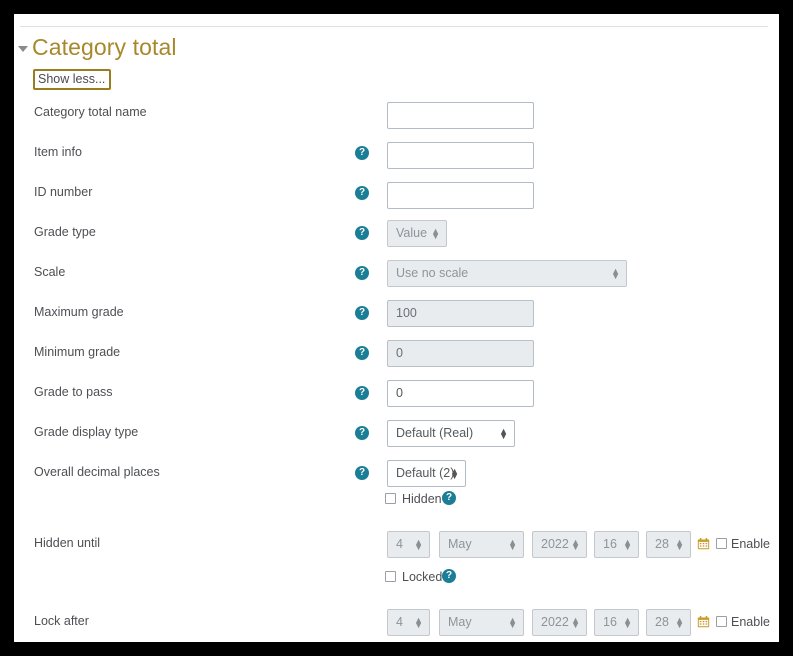 The image size is (793, 656). I want to click on label-hidden-until: Hidden until, so click(67, 543).